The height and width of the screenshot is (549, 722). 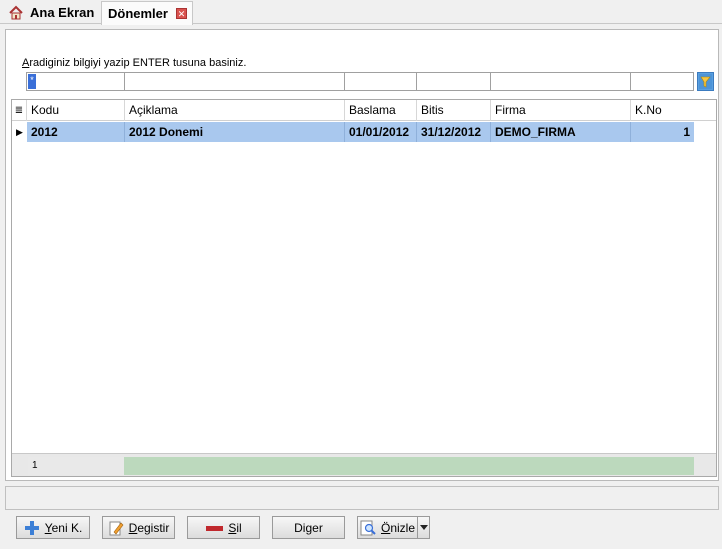 I want to click on header-baslama: Baslama, so click(x=381, y=110).